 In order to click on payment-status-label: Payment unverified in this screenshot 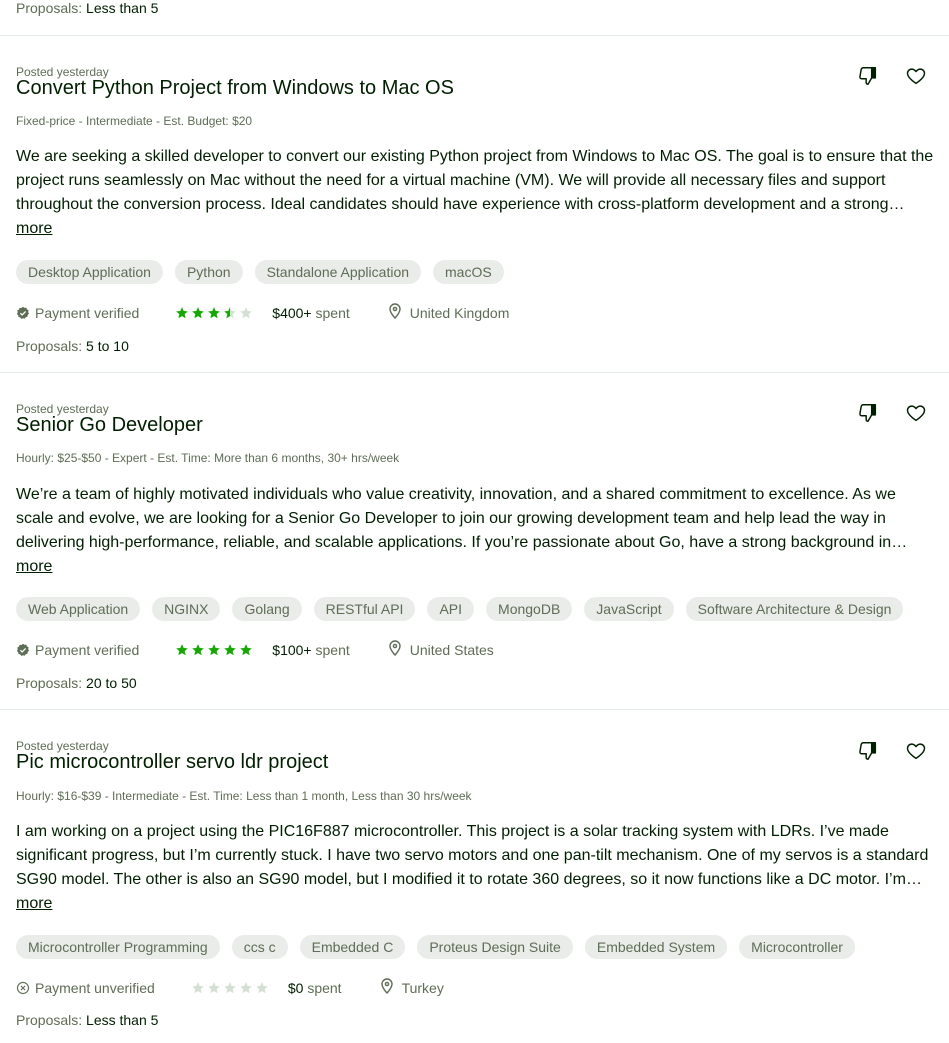, I will do `click(95, 987)`.